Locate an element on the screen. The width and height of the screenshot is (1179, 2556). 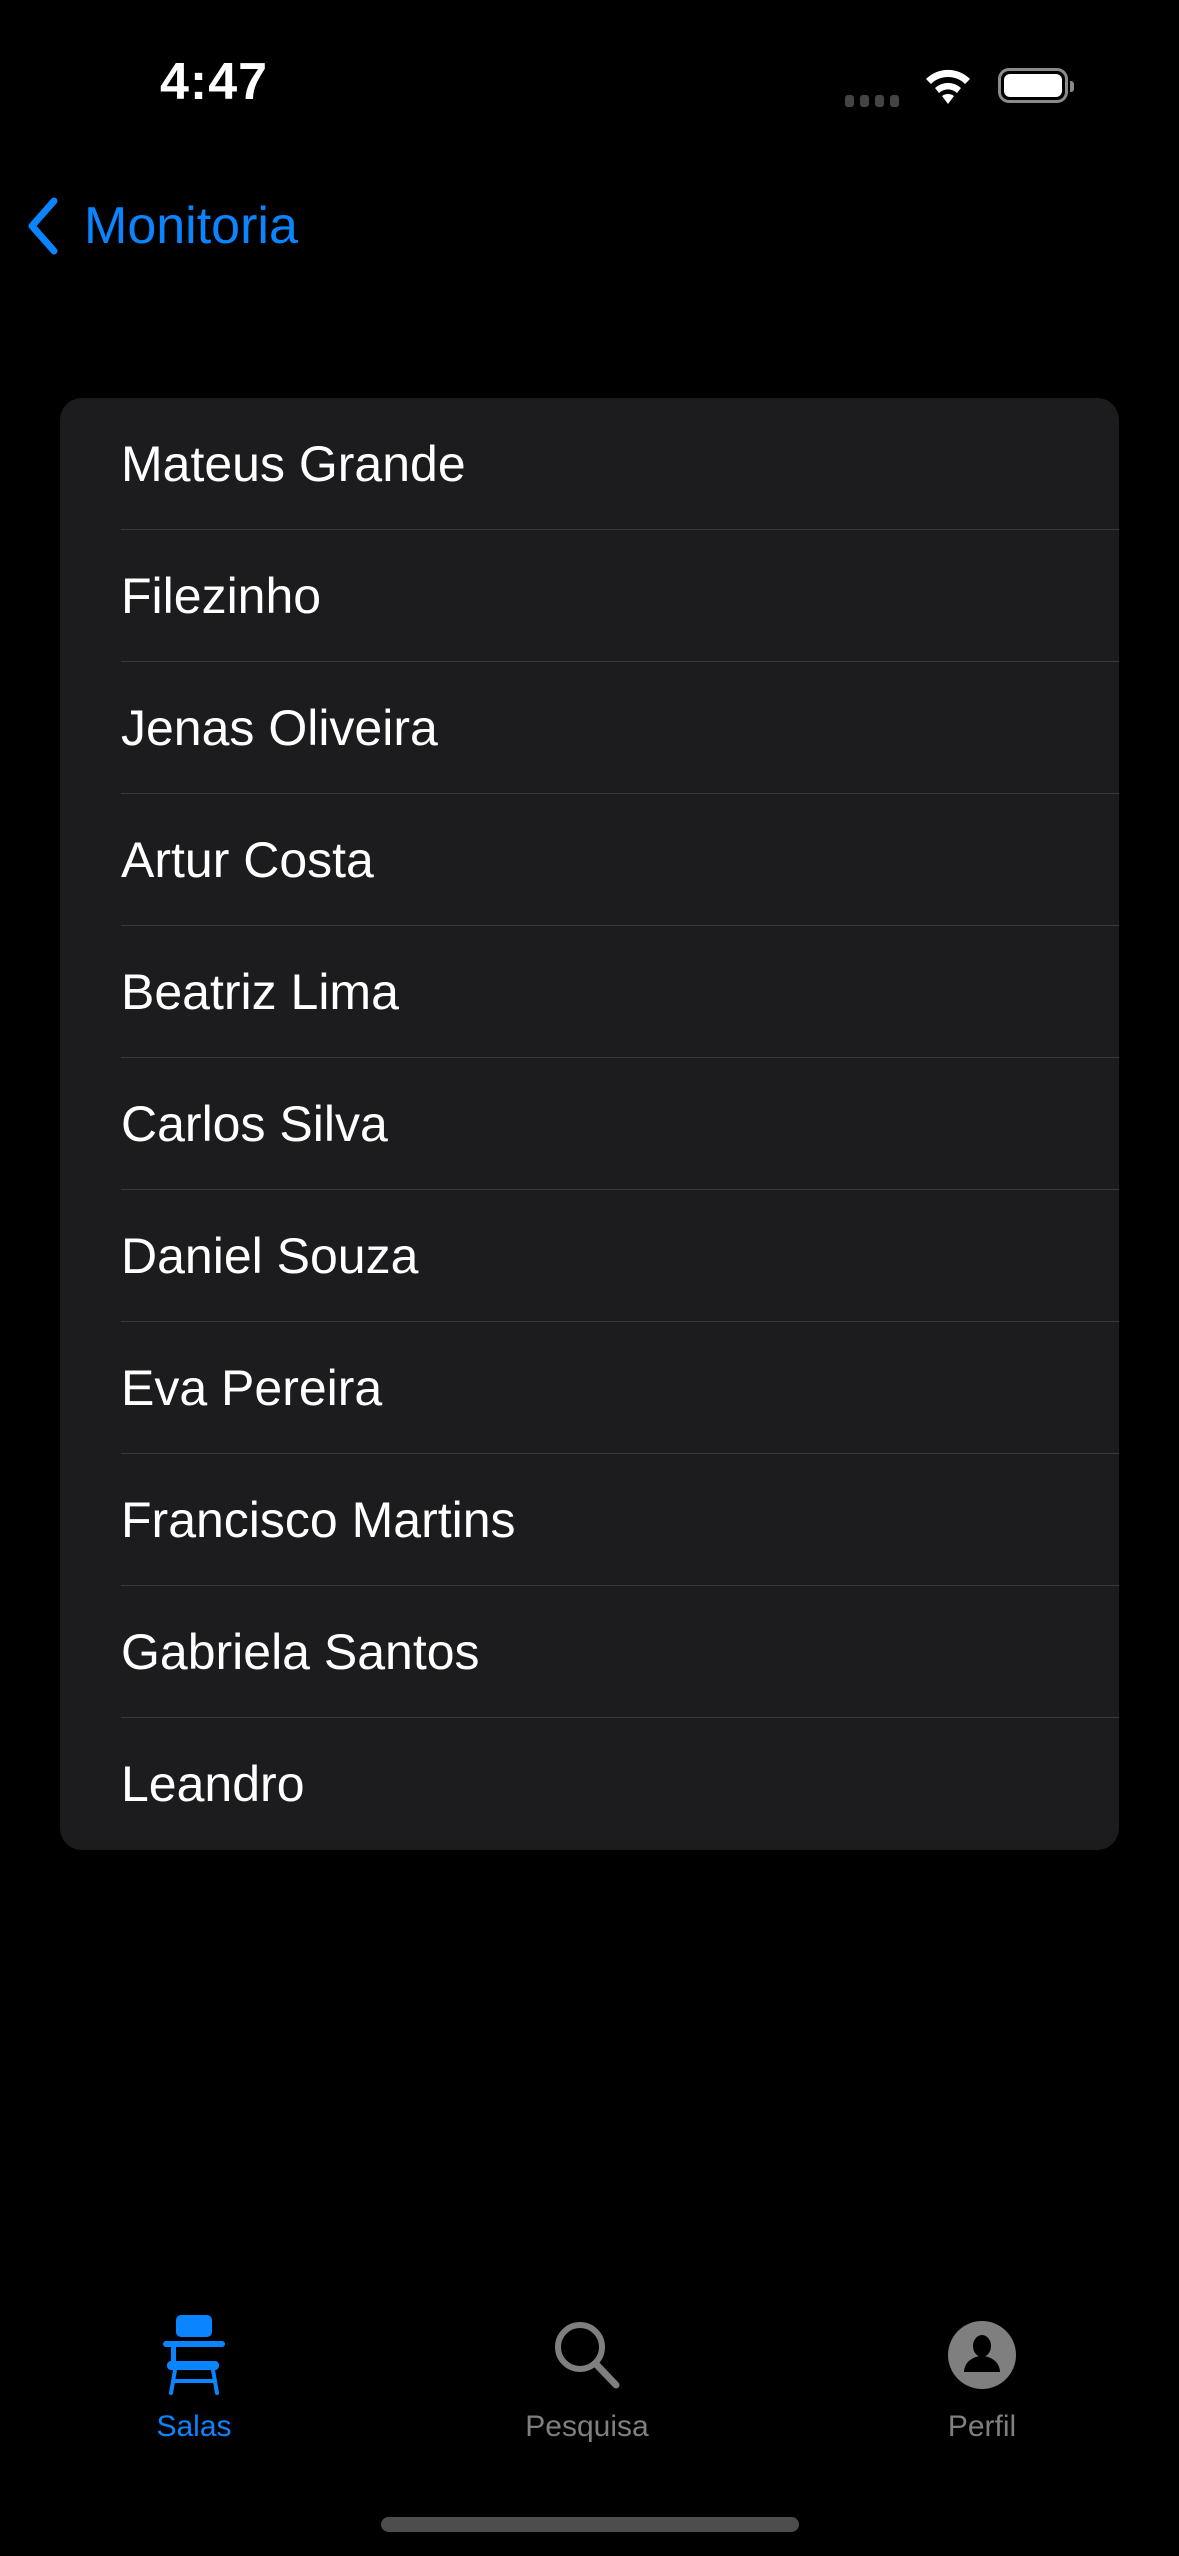
tab-pesquisa: Pesquisa is located at coordinates (587, 2377).